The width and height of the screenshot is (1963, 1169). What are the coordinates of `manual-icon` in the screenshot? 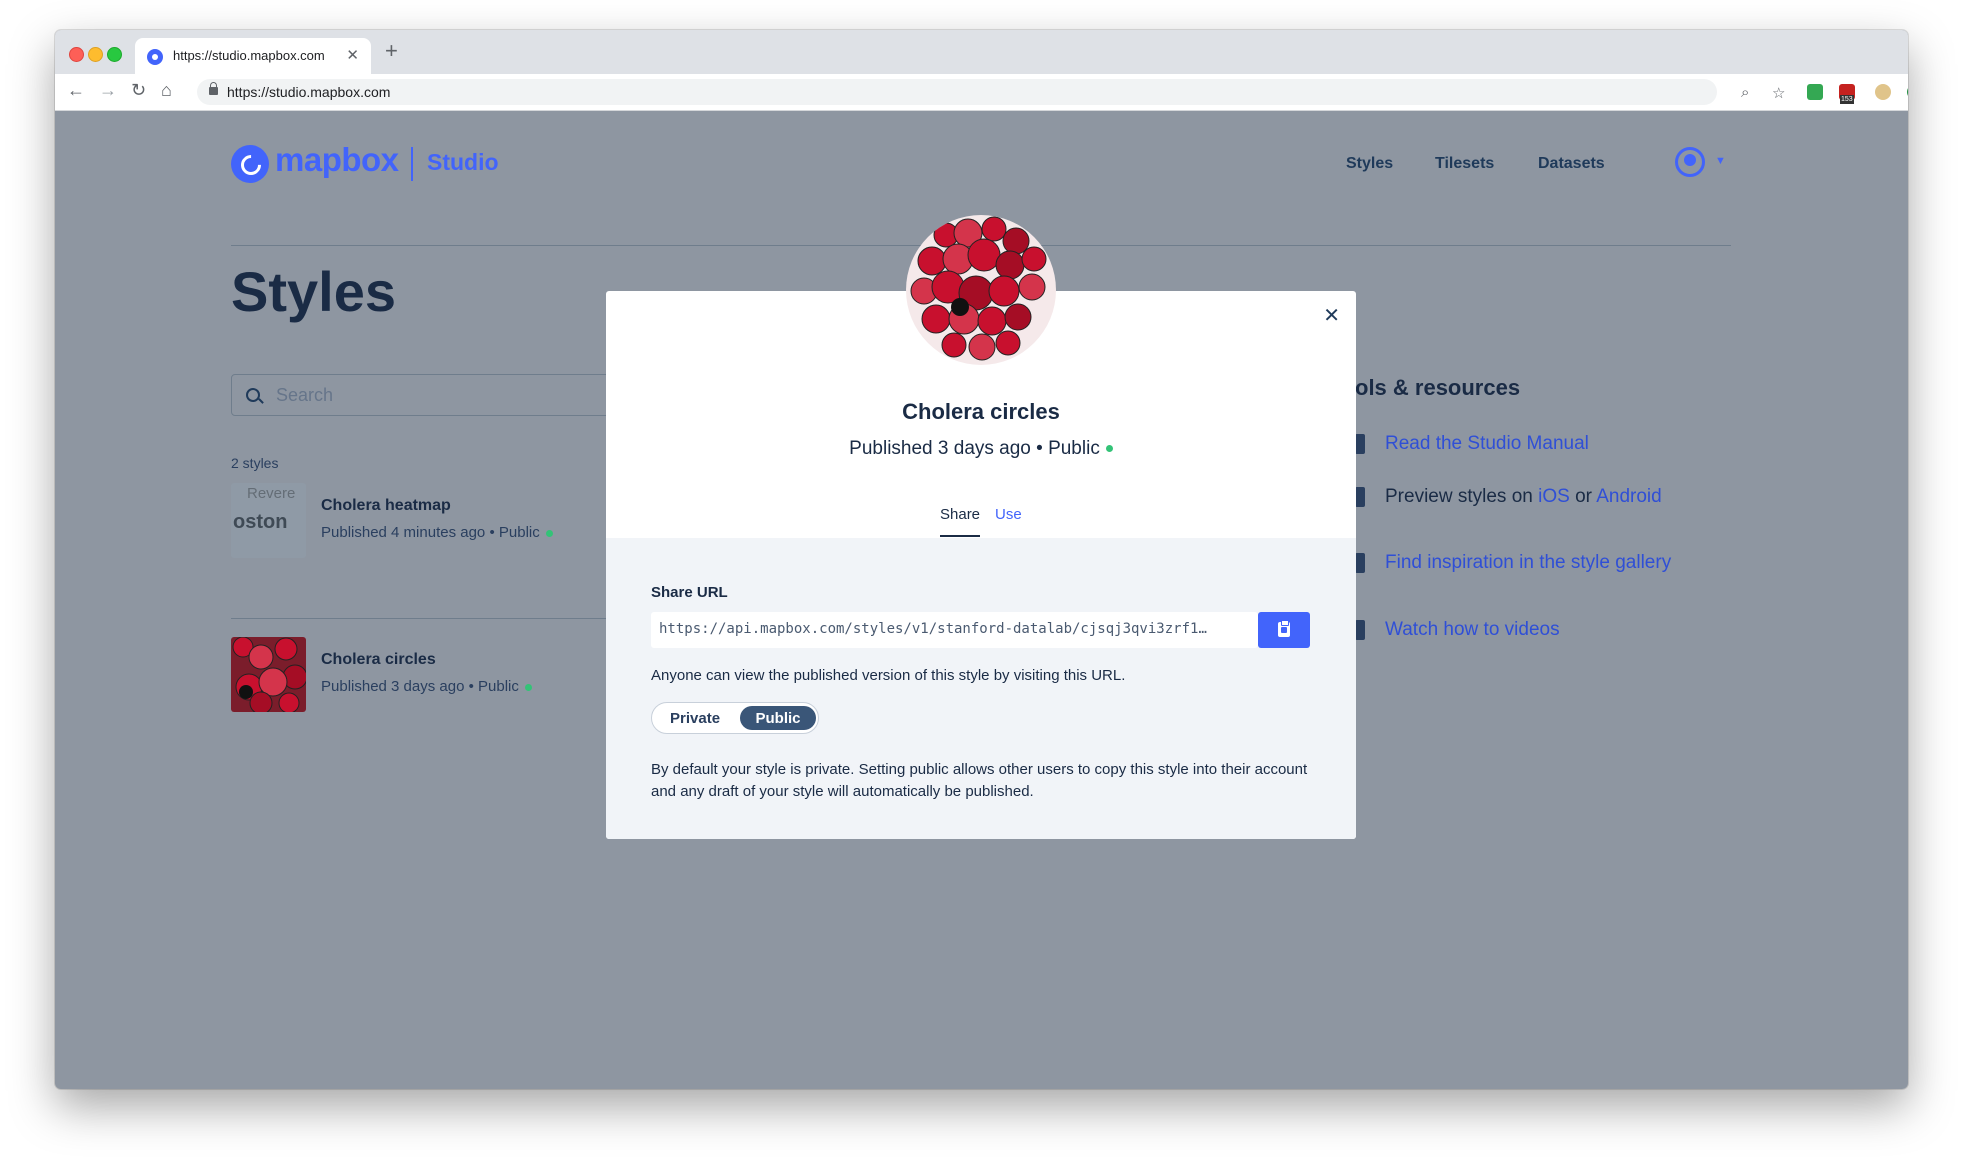 It's located at (1360, 444).